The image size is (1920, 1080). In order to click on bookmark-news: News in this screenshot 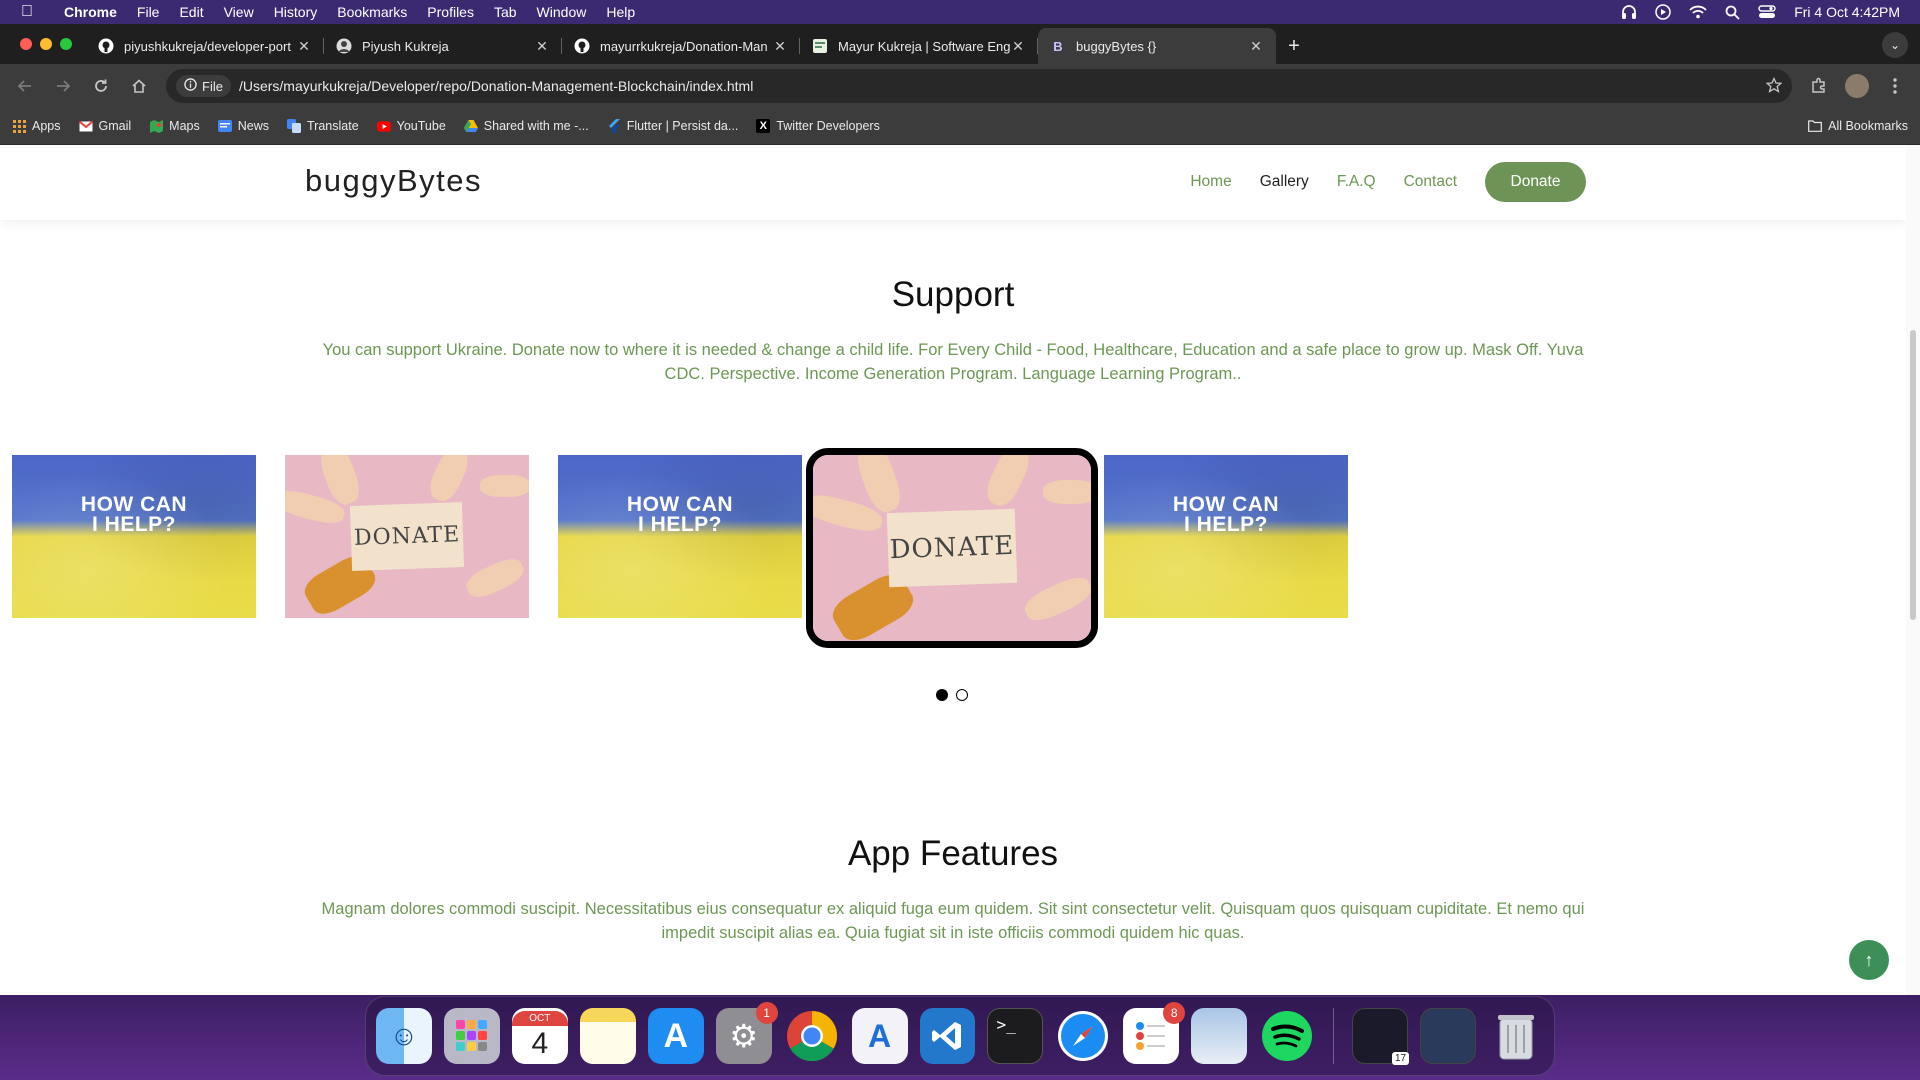, I will do `click(243, 126)`.